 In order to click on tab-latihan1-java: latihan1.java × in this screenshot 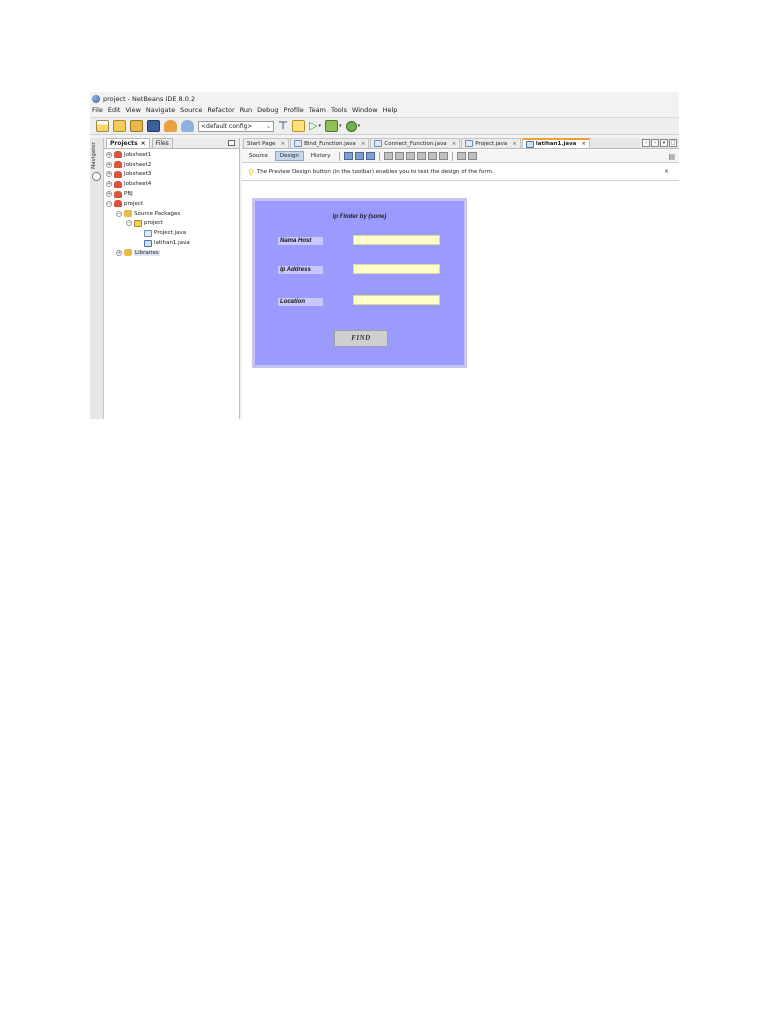, I will do `click(555, 143)`.